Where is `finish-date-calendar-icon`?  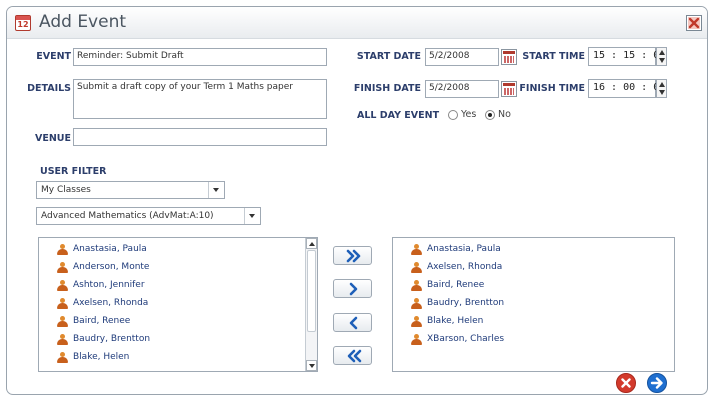
finish-date-calendar-icon is located at coordinates (509, 89).